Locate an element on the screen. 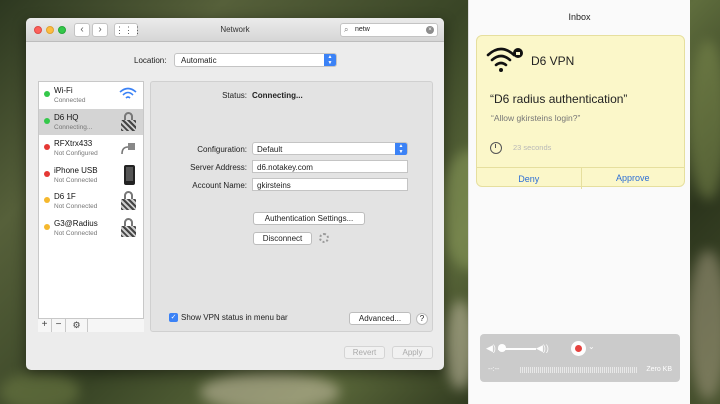  service-item-g3-radius: G3@Radius Not Connected is located at coordinates (91, 228).